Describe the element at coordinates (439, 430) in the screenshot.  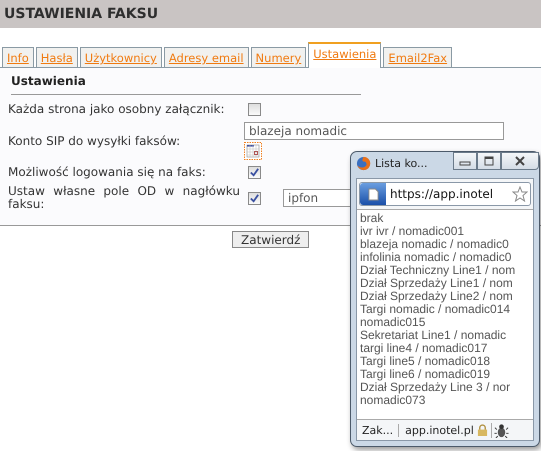
I see `domain-text: app.inotel.pl` at that location.